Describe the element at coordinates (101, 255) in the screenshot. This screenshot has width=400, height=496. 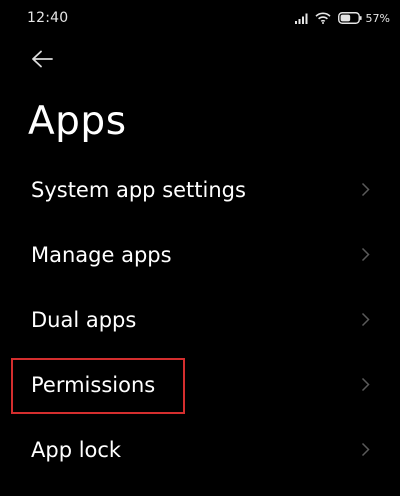
I see `item-label: Manage apps` at that location.